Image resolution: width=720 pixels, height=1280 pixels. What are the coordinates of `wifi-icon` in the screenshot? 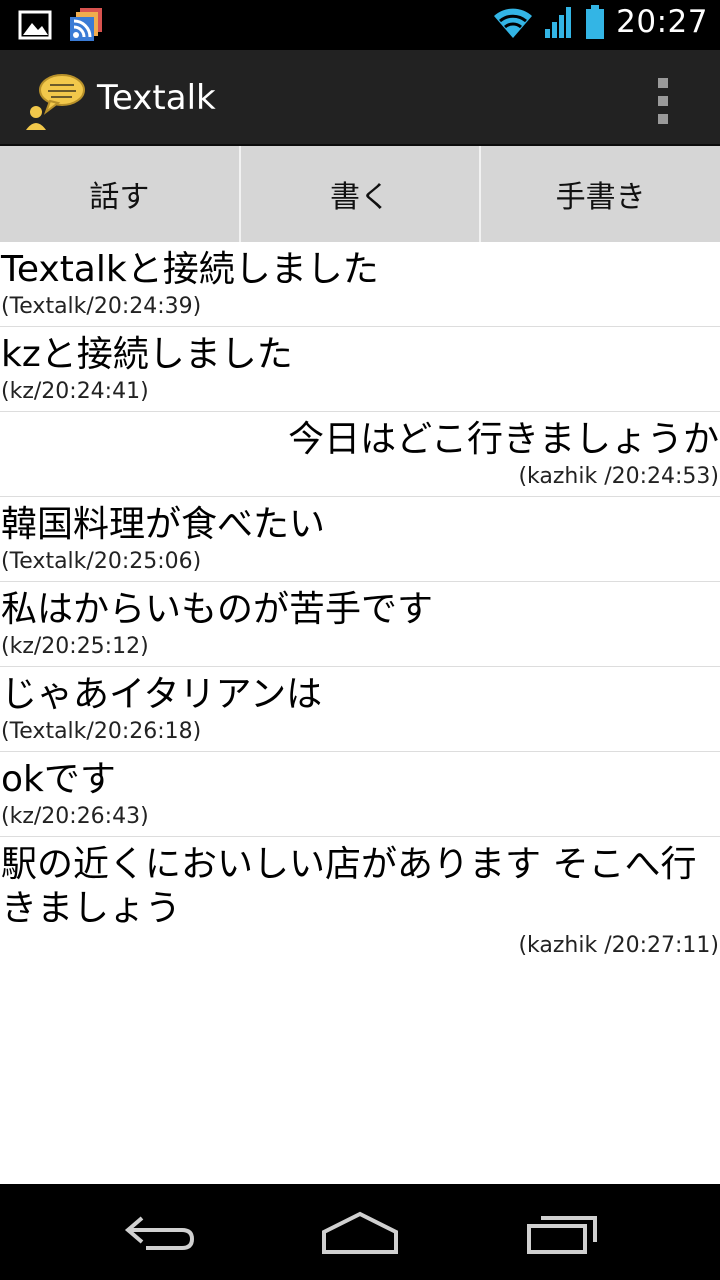 It's located at (513, 23).